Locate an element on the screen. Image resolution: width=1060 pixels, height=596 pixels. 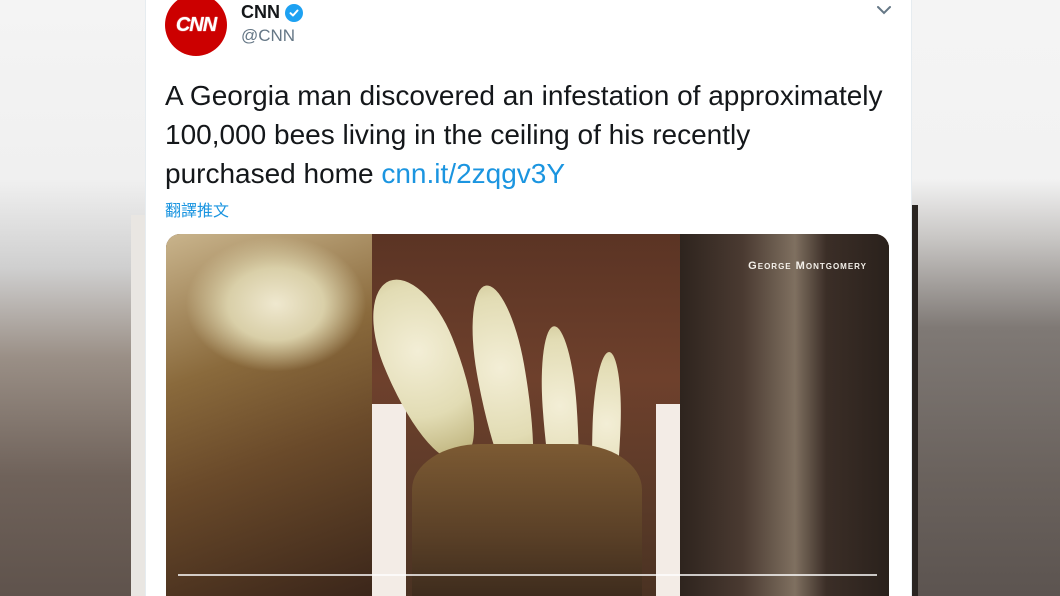
background-left-blur is located at coordinates (72, 298).